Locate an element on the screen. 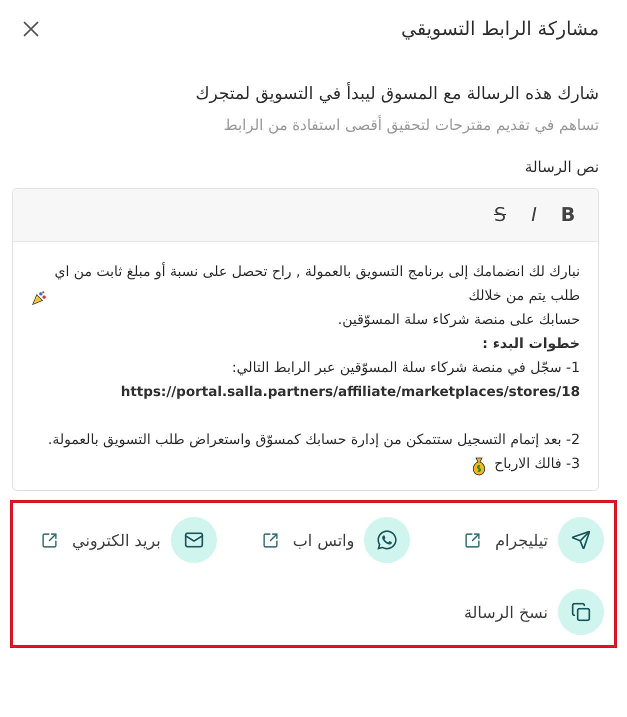 The width and height of the screenshot is (627, 717). message-text: 2- بعد إتمام التسجيل ستتمكن من إدارة حسابك كمسوّق واستعراض طلب التسويق بالعمولة. is located at coordinates (314, 440).